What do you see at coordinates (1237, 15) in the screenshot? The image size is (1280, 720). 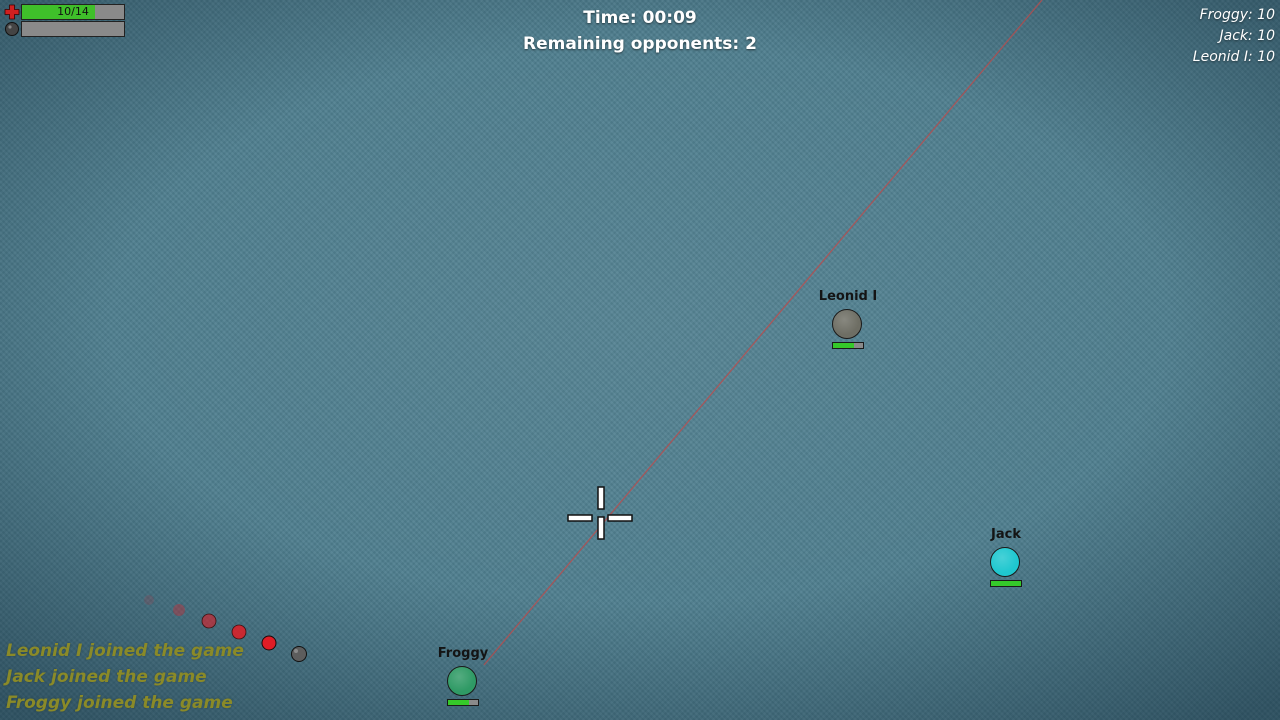 I see `score-entry: Froggy: 10` at bounding box center [1237, 15].